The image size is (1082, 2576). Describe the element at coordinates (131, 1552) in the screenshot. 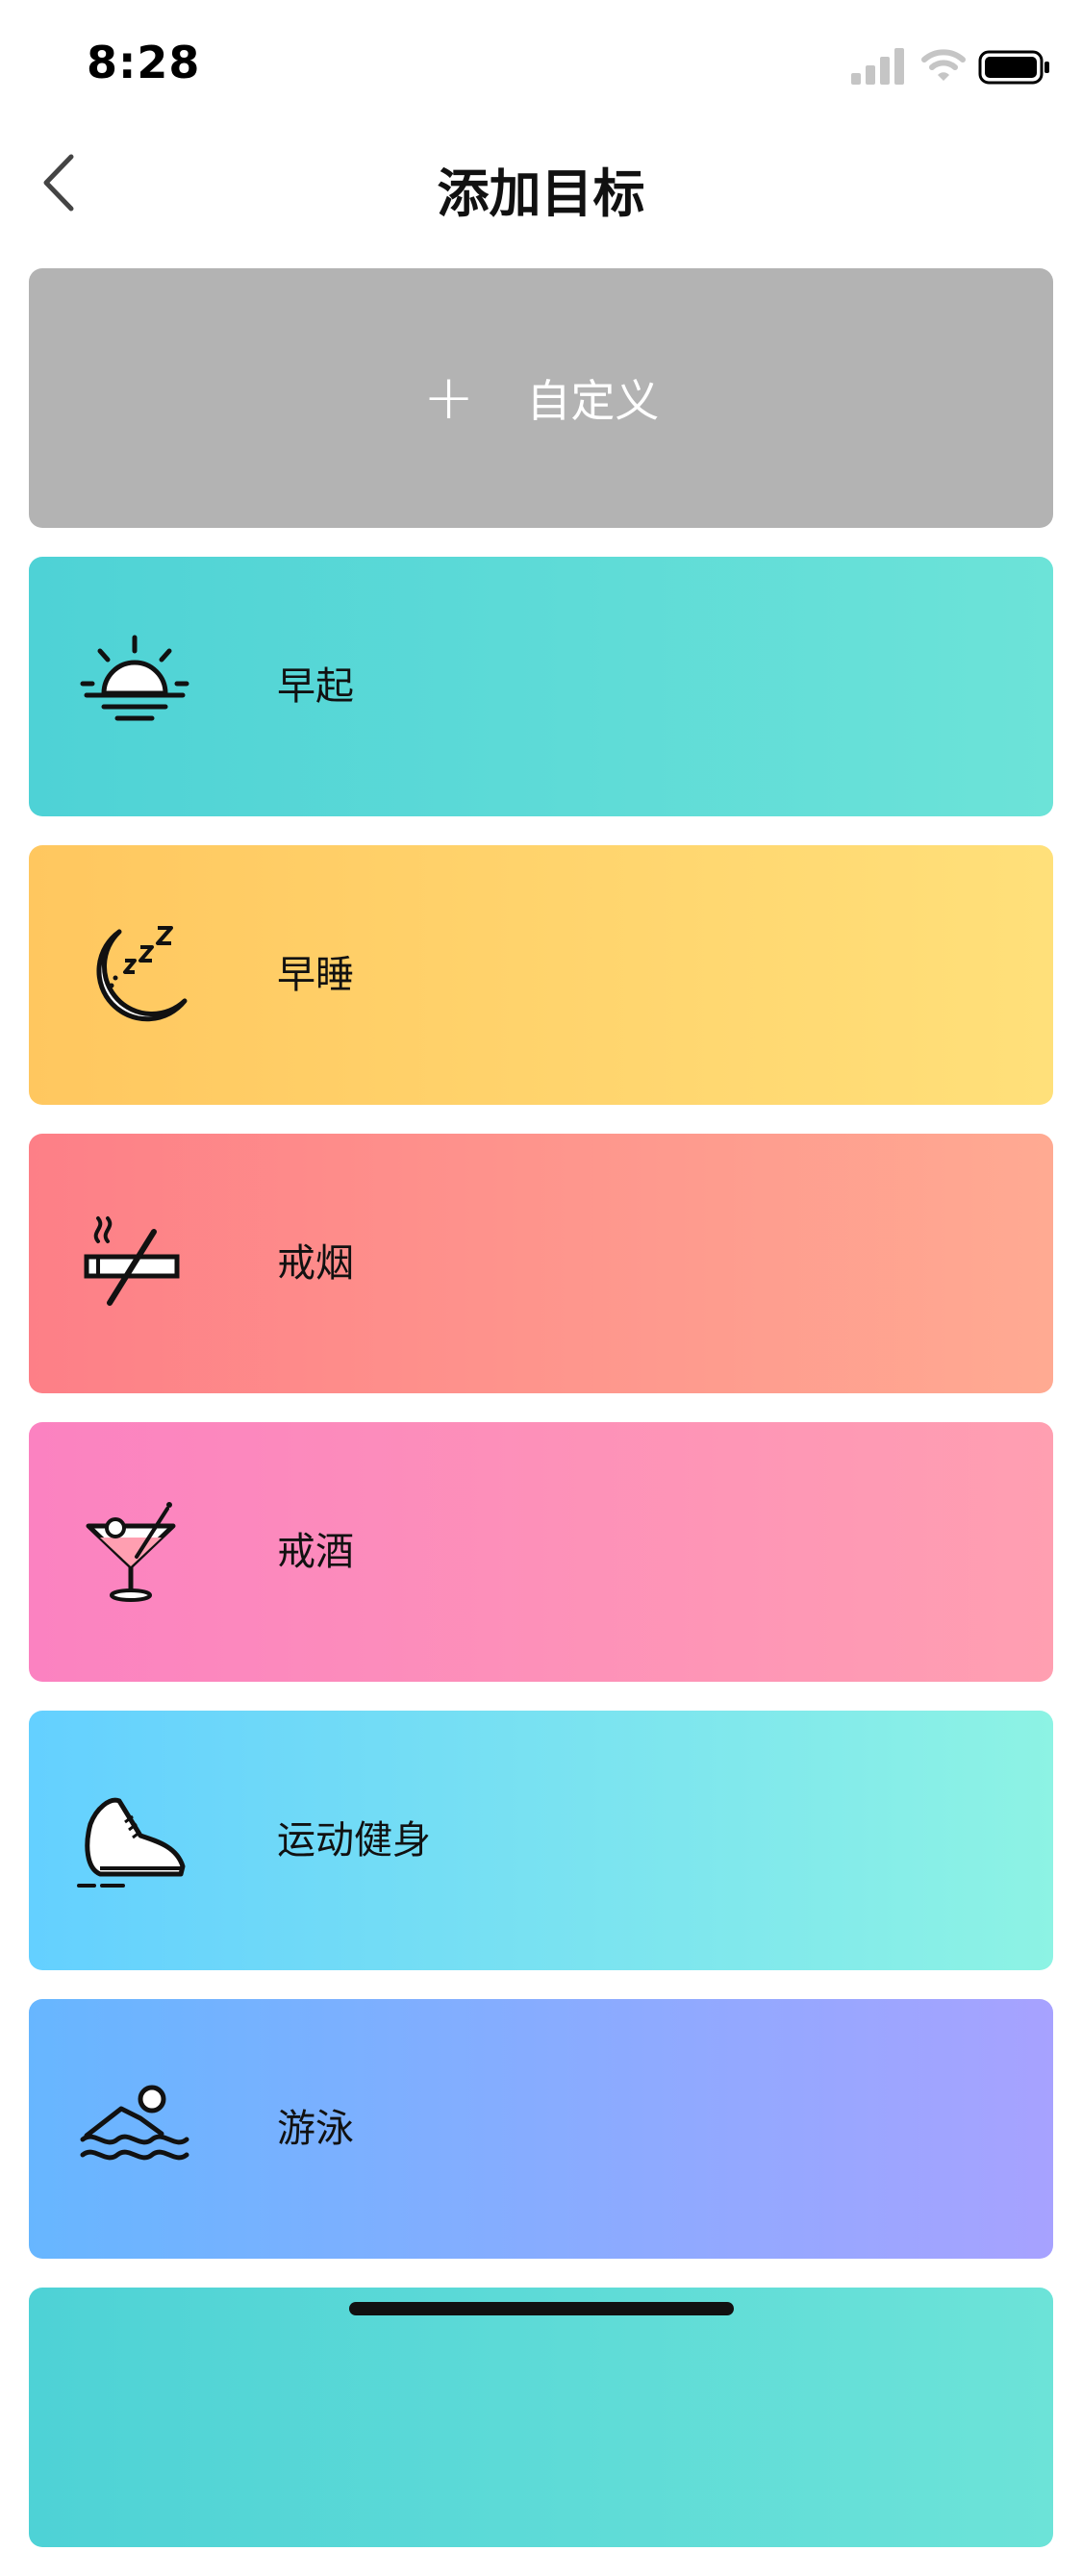

I see `cocktail-icon` at that location.